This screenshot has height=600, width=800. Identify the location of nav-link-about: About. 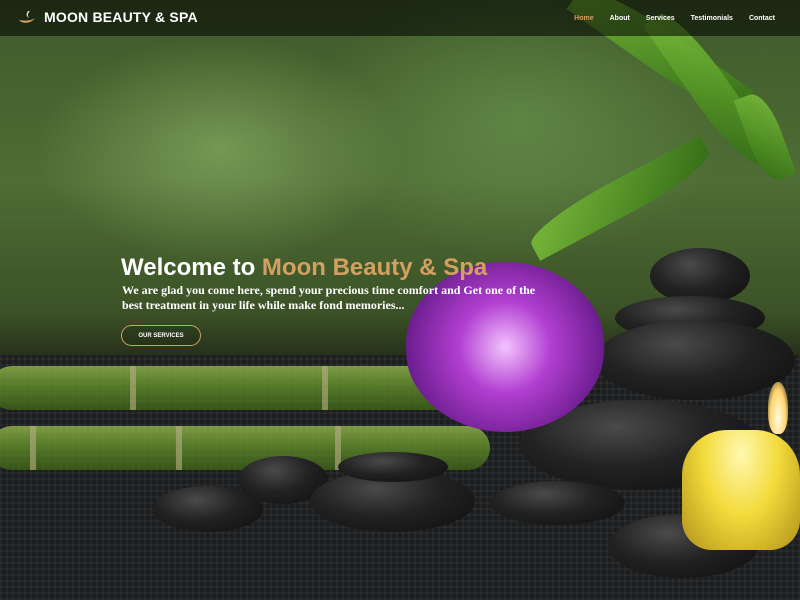
(620, 18).